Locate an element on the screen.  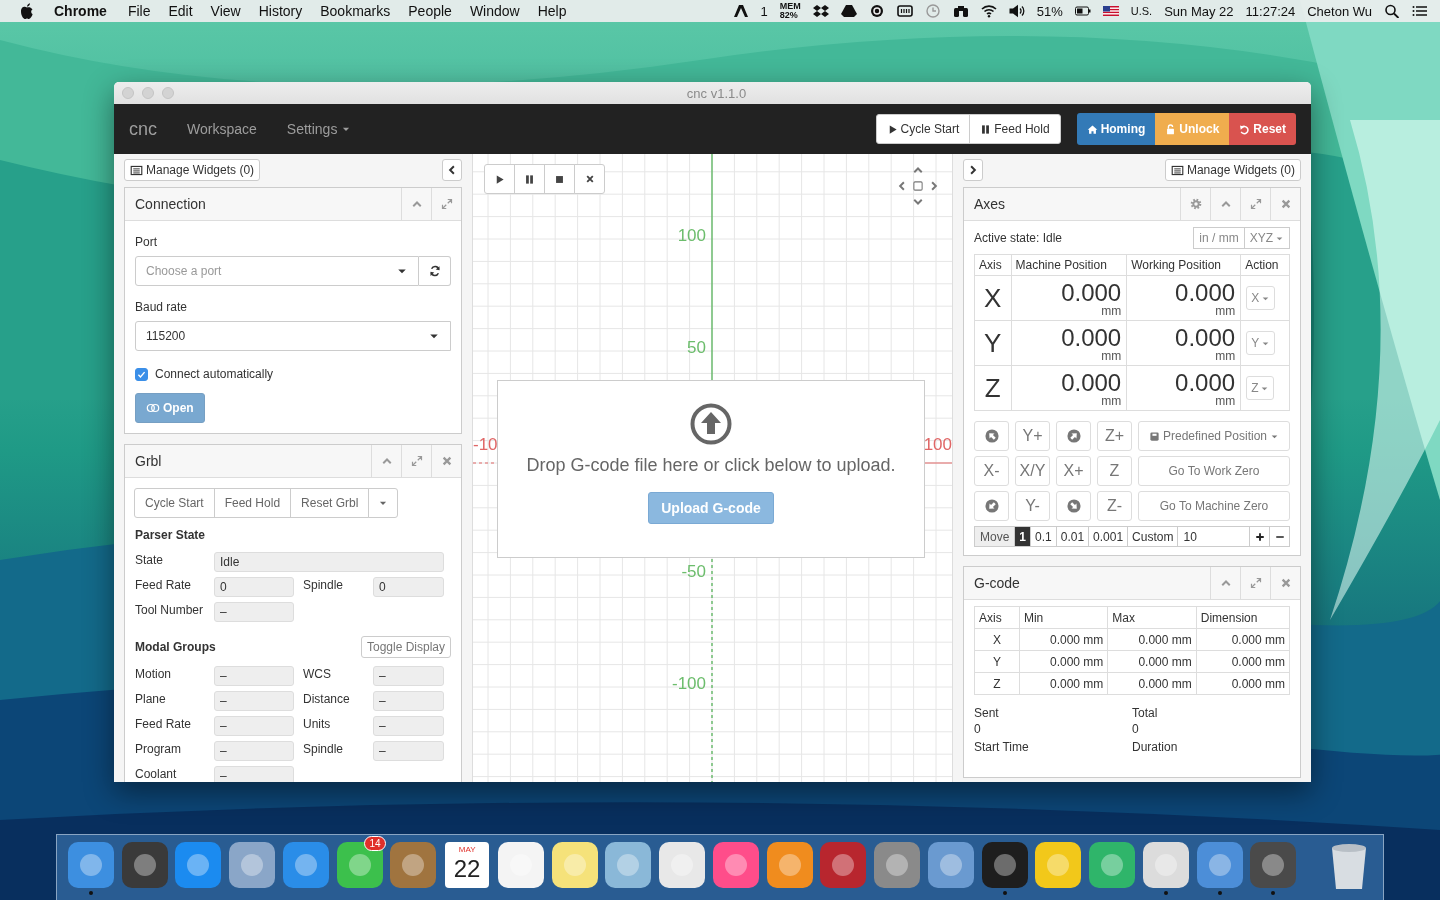
checkbox is located at coordinates (141, 374).